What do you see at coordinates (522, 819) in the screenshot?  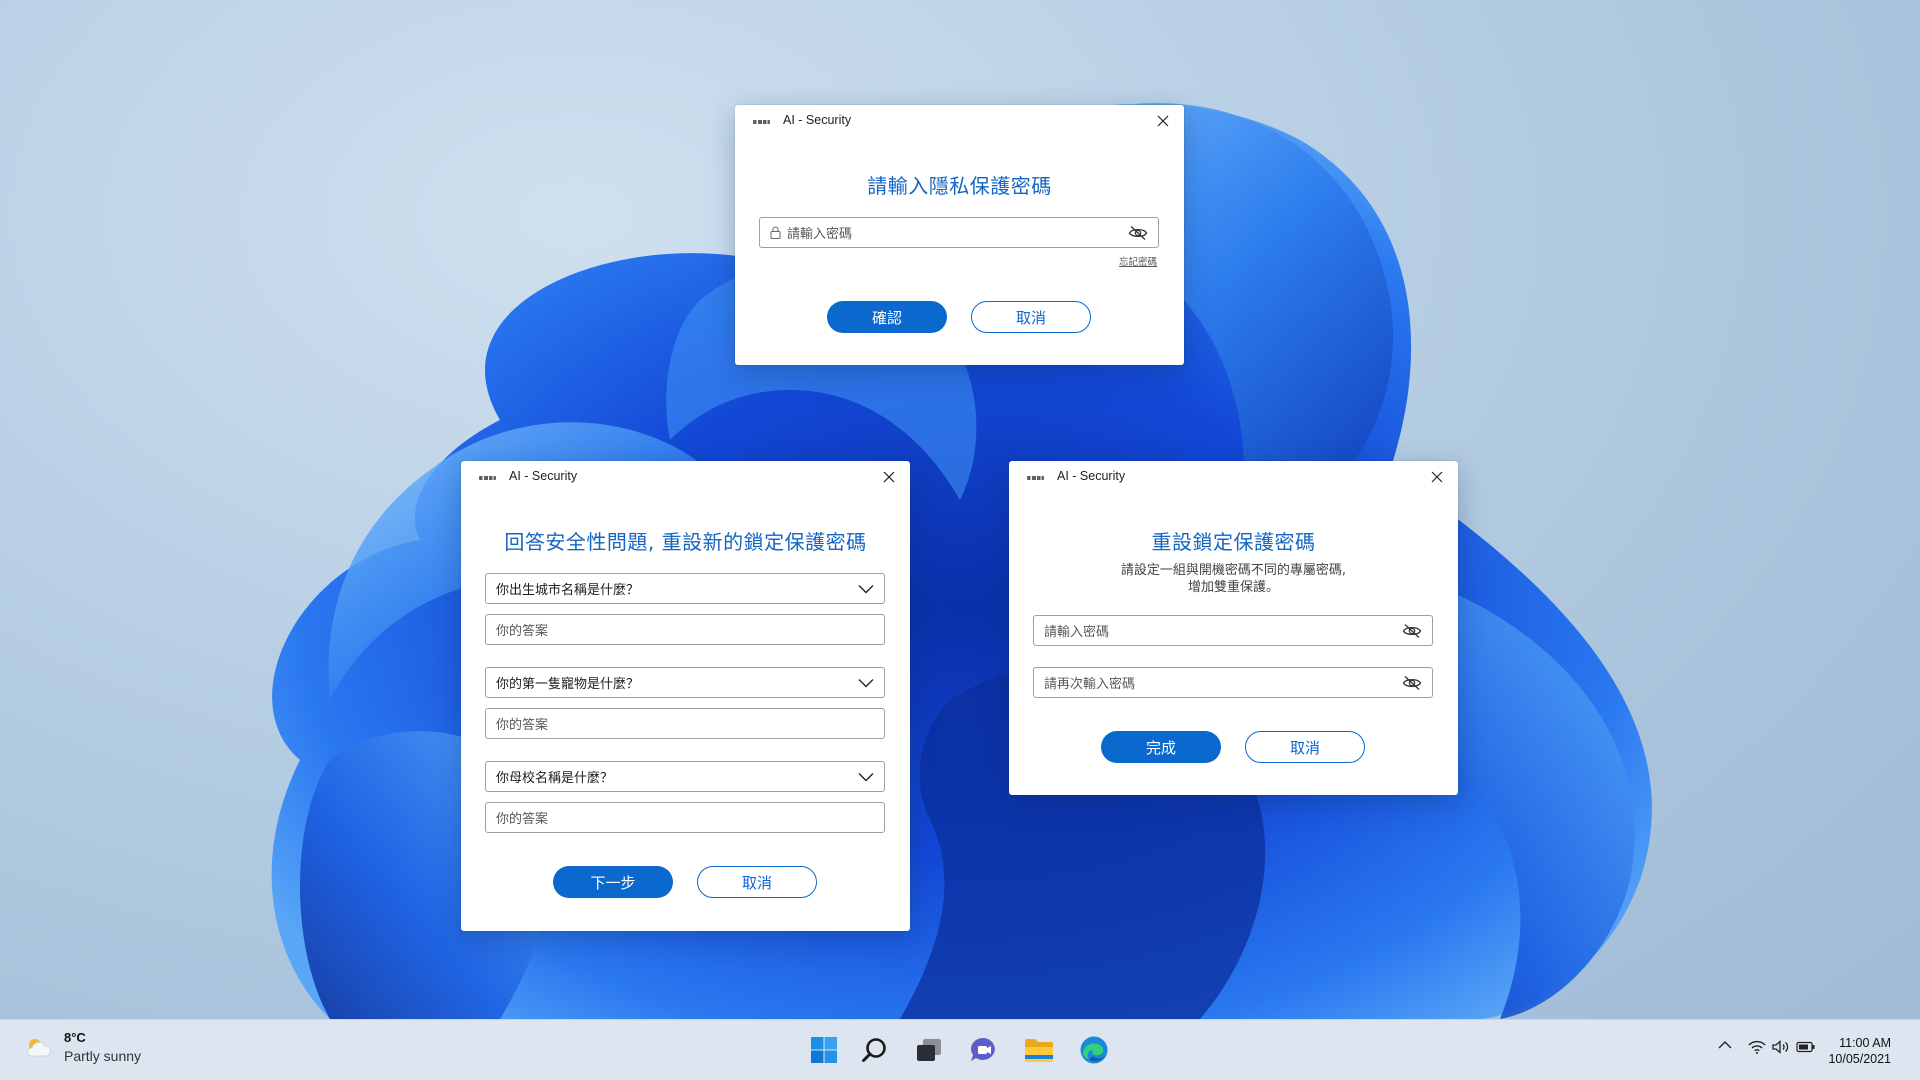 I see `answer-3-placeholder: 你的答案` at bounding box center [522, 819].